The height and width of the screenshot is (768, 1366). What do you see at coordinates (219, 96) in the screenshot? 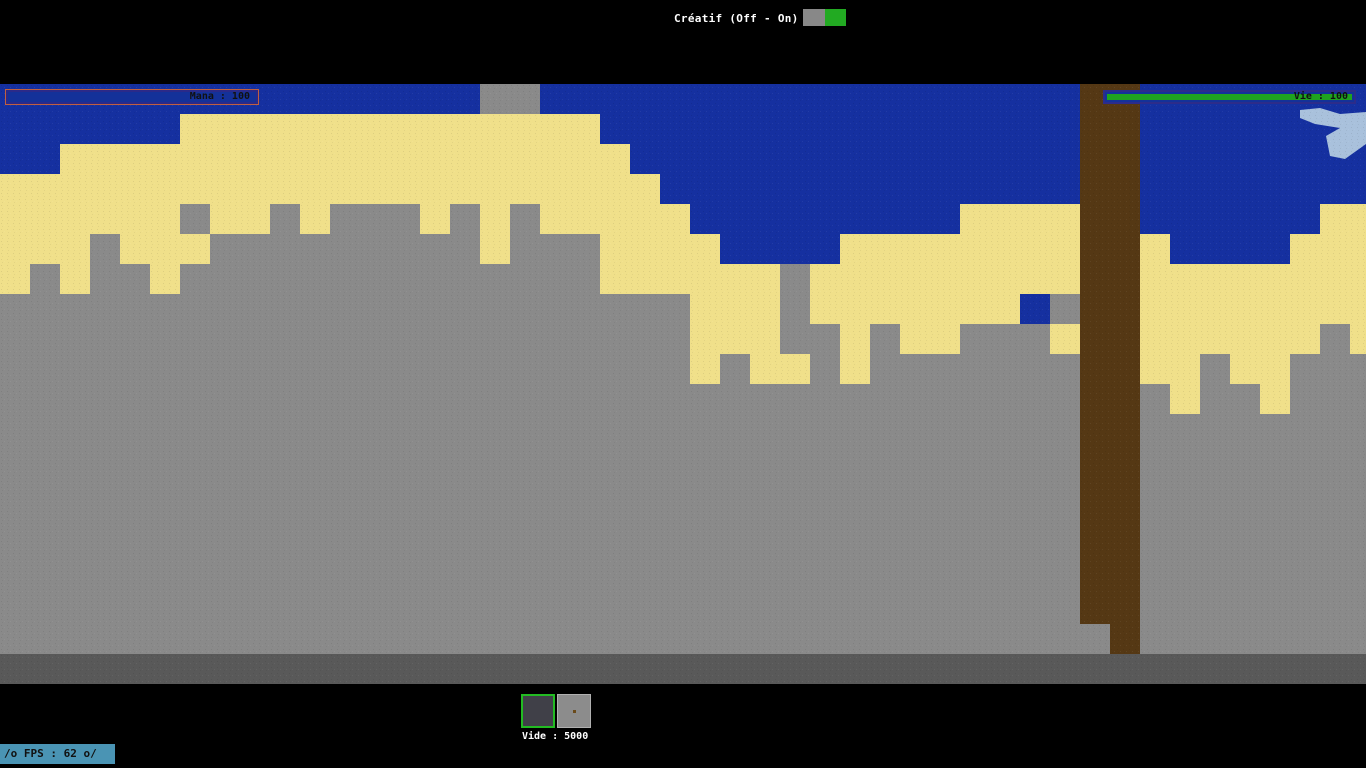
I see `mana-label: Mana : 100` at bounding box center [219, 96].